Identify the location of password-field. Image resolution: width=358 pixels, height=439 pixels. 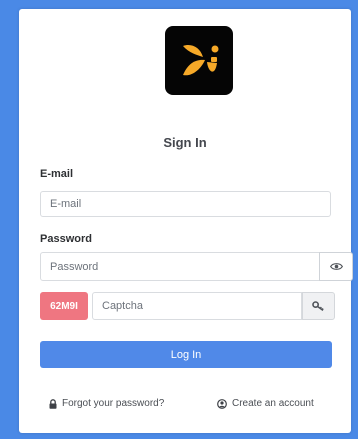
(180, 266).